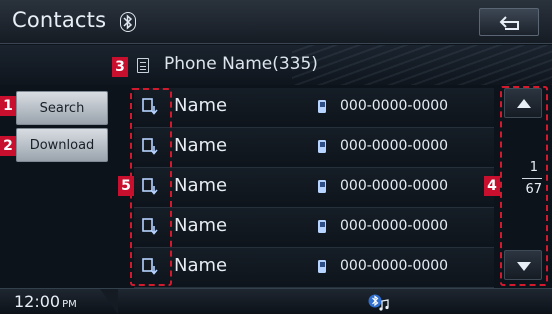 This screenshot has width=552, height=314. What do you see at coordinates (241, 64) in the screenshot?
I see `phone-name-label: Phone Name(335)` at bounding box center [241, 64].